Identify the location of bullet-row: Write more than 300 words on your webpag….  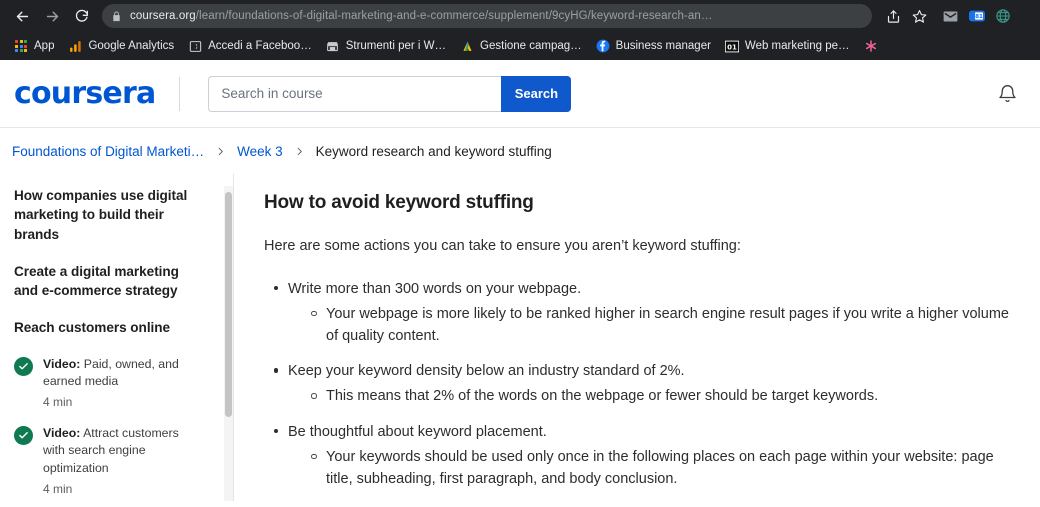
(642, 289).